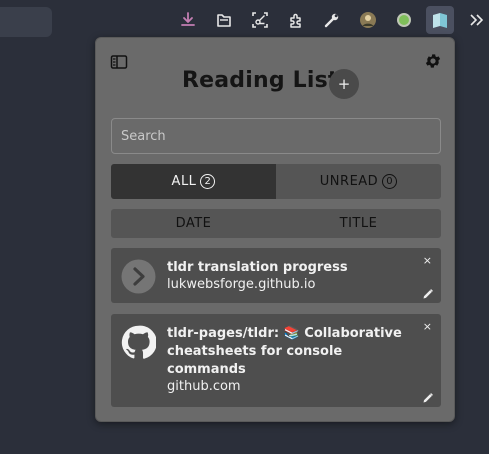 The height and width of the screenshot is (454, 489). Describe the element at coordinates (119, 62) in the screenshot. I see `sidebar-toggle-icon` at that location.